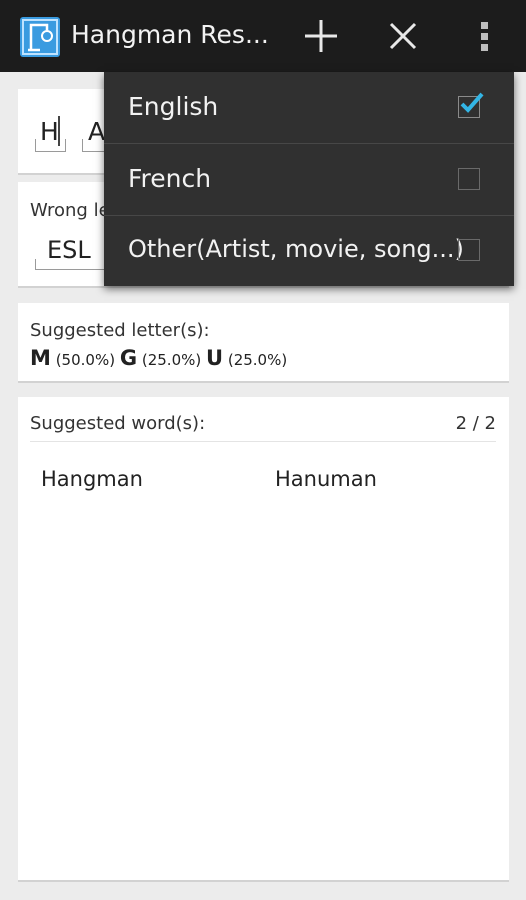 Image resolution: width=526 pixels, height=900 pixels. I want to click on menu-item-other: Other(Artist, movie, song...), so click(309, 250).